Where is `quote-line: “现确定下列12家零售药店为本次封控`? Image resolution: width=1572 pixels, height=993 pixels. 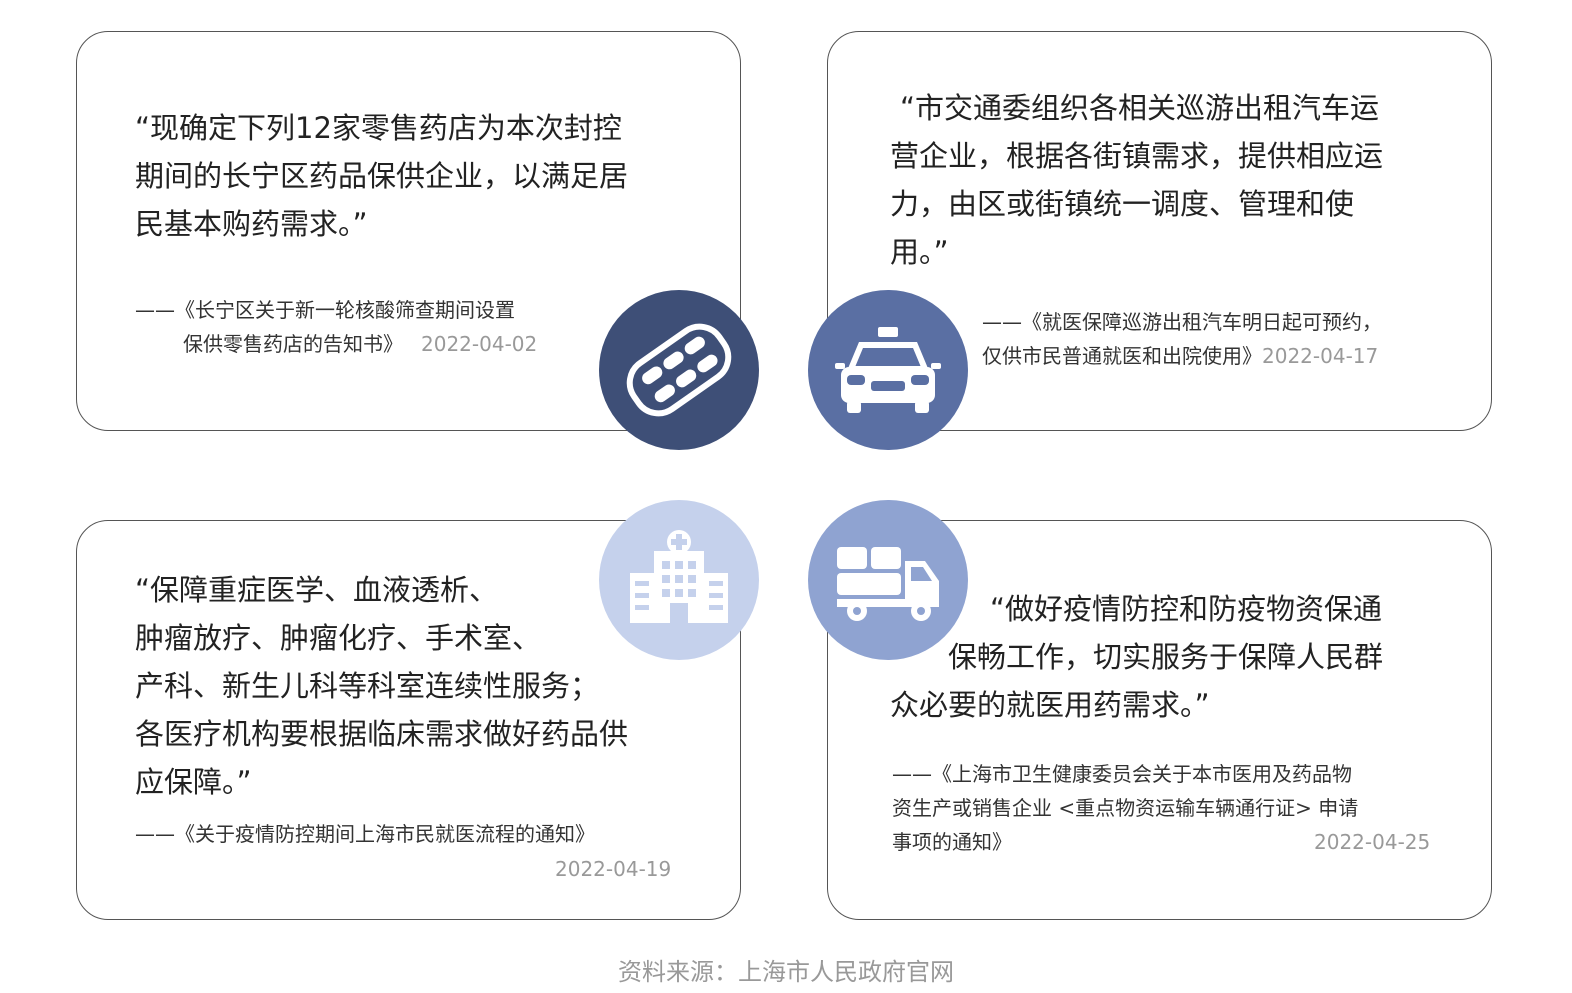
quote-line: “现确定下列12家零售药店为本次封控 is located at coordinates (378, 128).